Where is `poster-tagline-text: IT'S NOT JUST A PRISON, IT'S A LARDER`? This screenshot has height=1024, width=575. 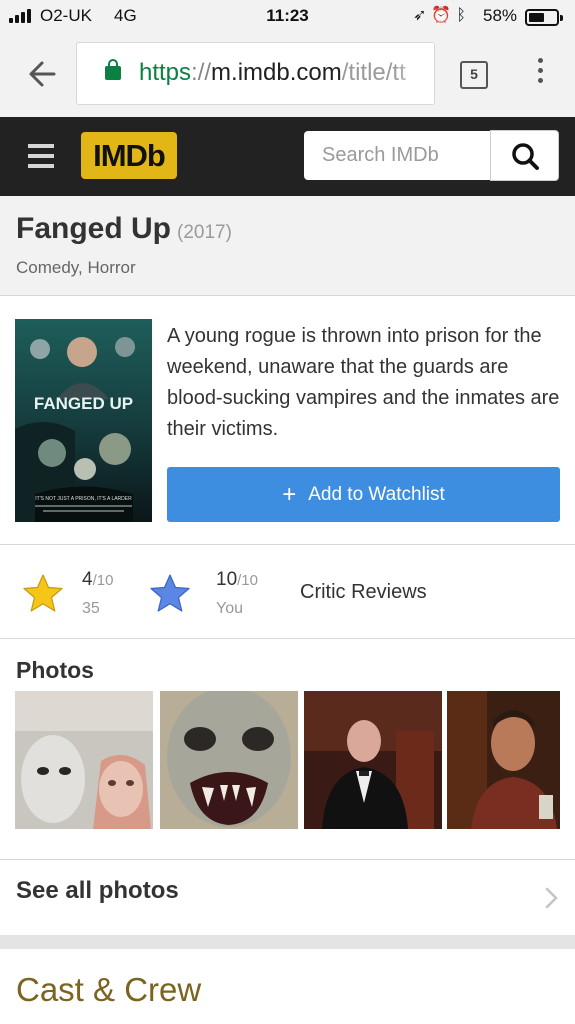 poster-tagline-text: IT'S NOT JUST A PRISON, IT'S A LARDER is located at coordinates (83, 499).